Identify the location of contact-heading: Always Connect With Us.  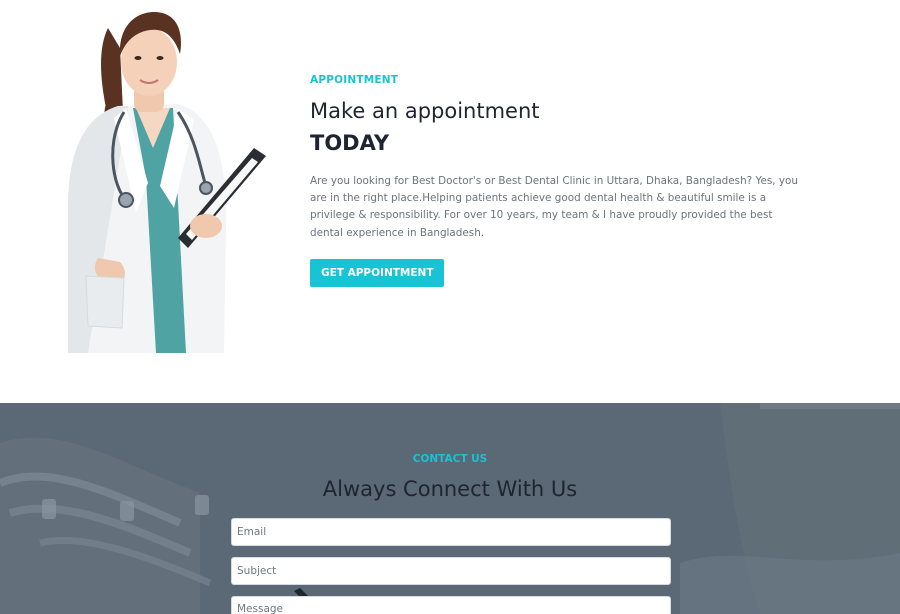
(450, 489).